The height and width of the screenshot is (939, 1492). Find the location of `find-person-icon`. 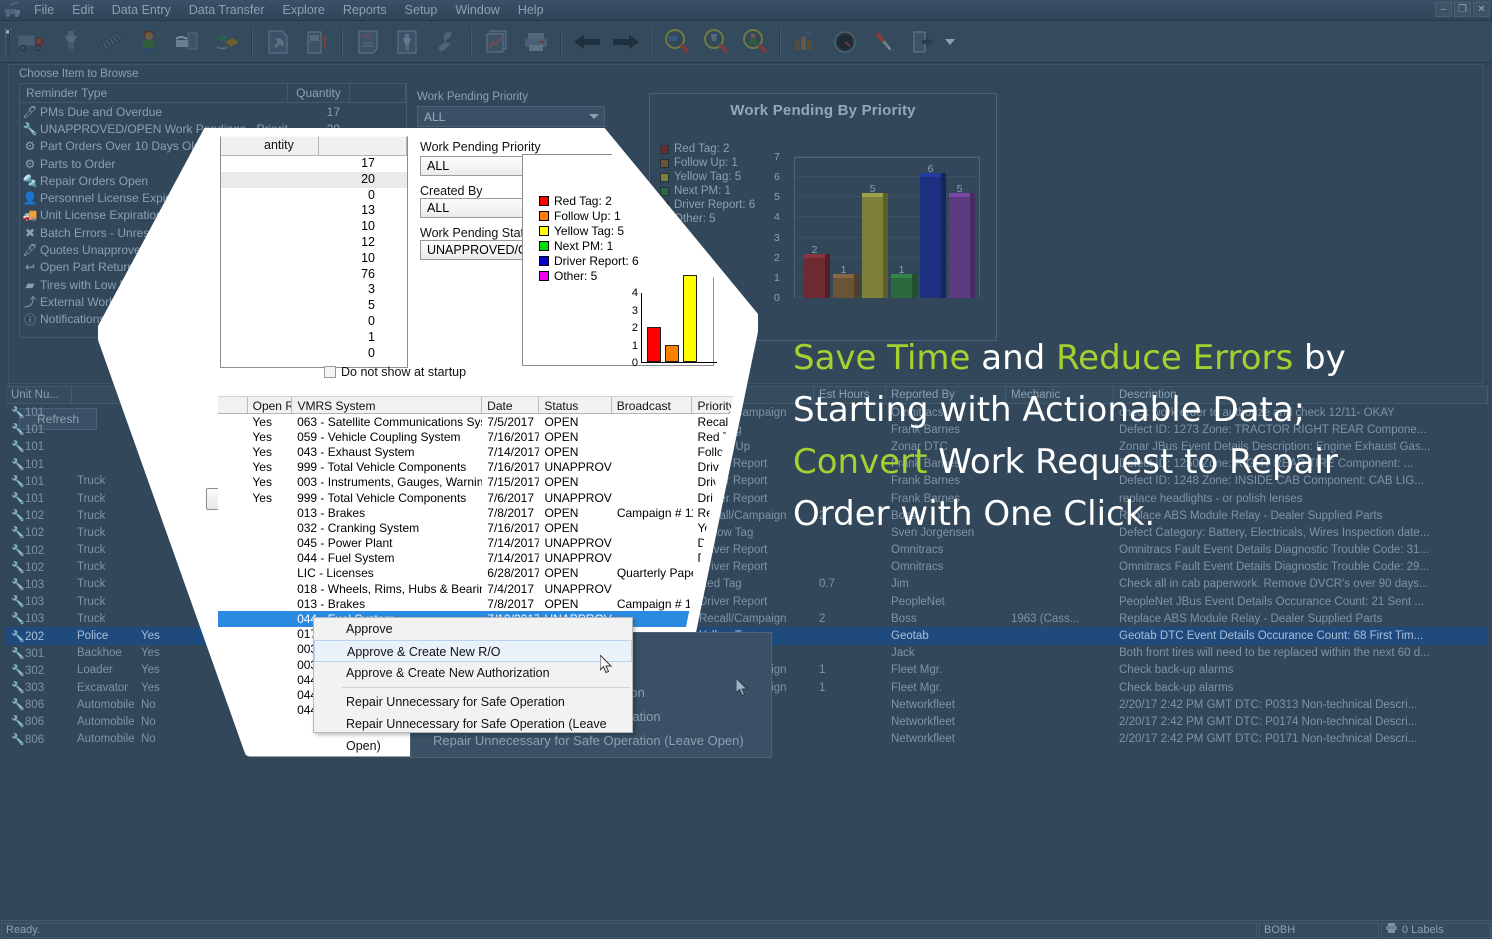

find-person-icon is located at coordinates (754, 42).